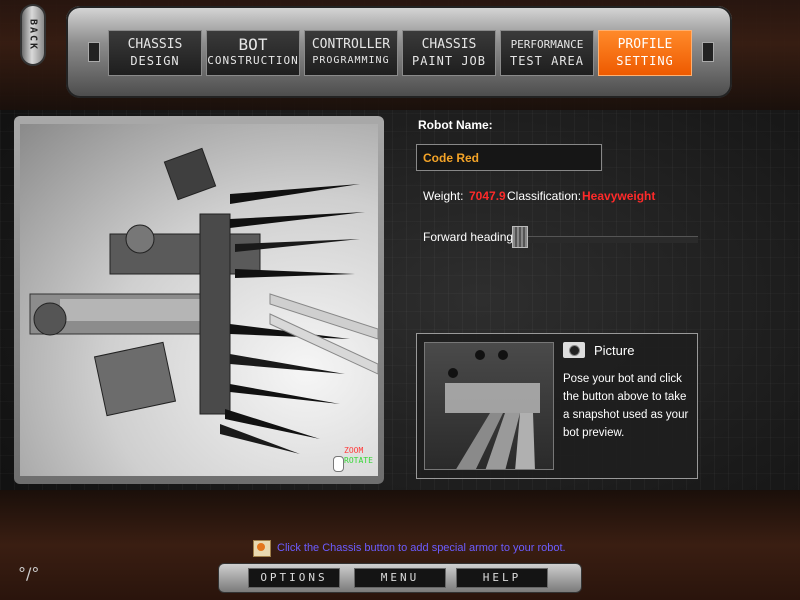 The image size is (800, 600). Describe the element at coordinates (253, 44) in the screenshot. I see `tab-label-line1: BOT` at that location.